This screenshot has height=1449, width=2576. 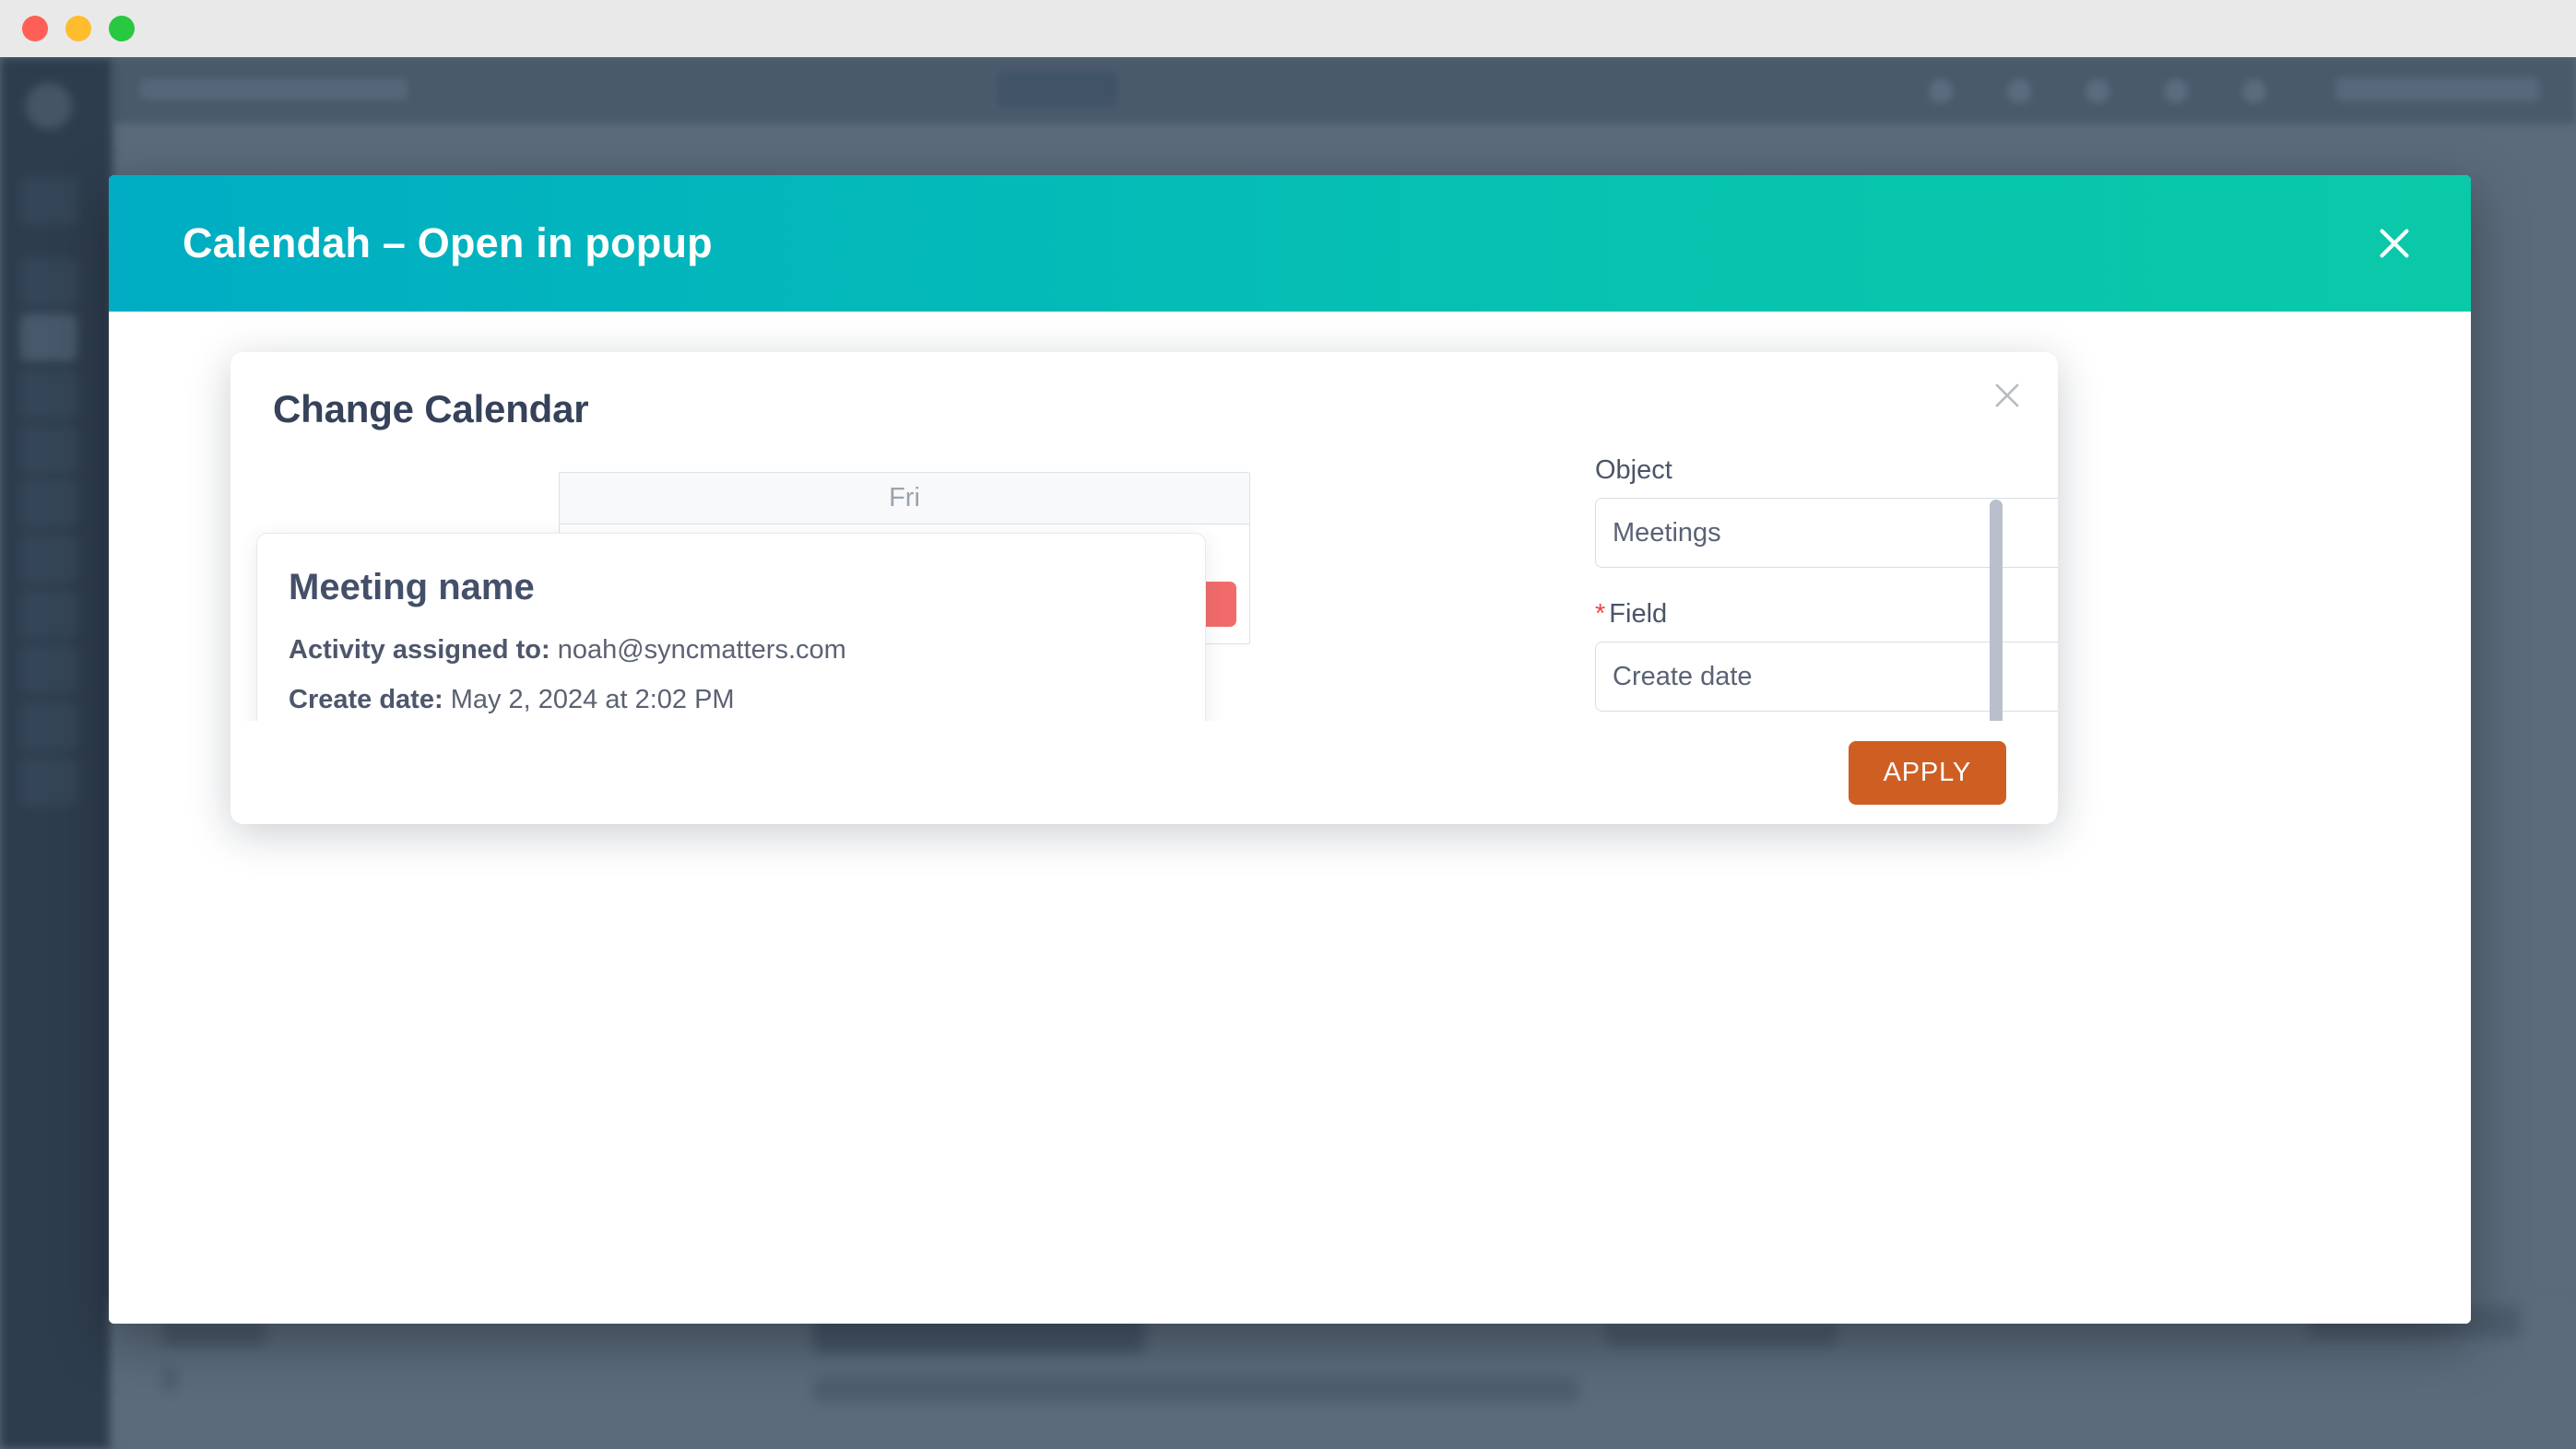 What do you see at coordinates (1826, 677) in the screenshot?
I see `field-select: Create date` at bounding box center [1826, 677].